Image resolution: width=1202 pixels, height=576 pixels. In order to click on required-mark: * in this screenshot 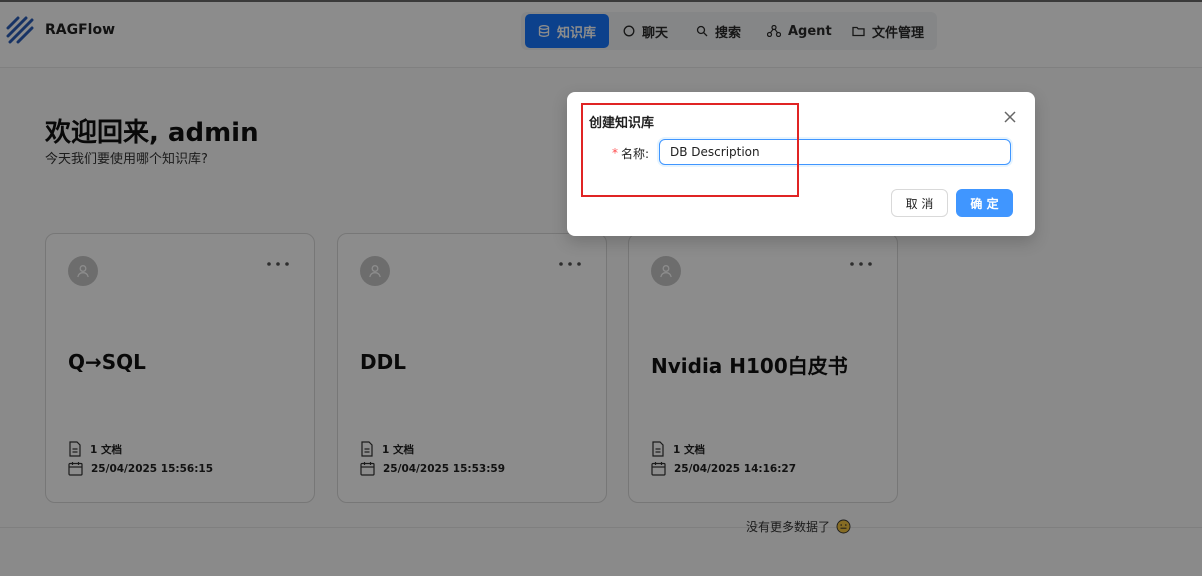, I will do `click(615, 153)`.